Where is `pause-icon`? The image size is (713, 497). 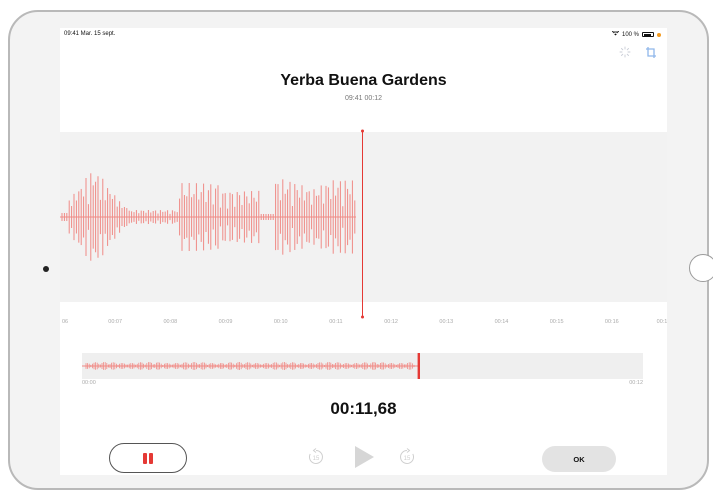
pause-icon is located at coordinates (148, 458).